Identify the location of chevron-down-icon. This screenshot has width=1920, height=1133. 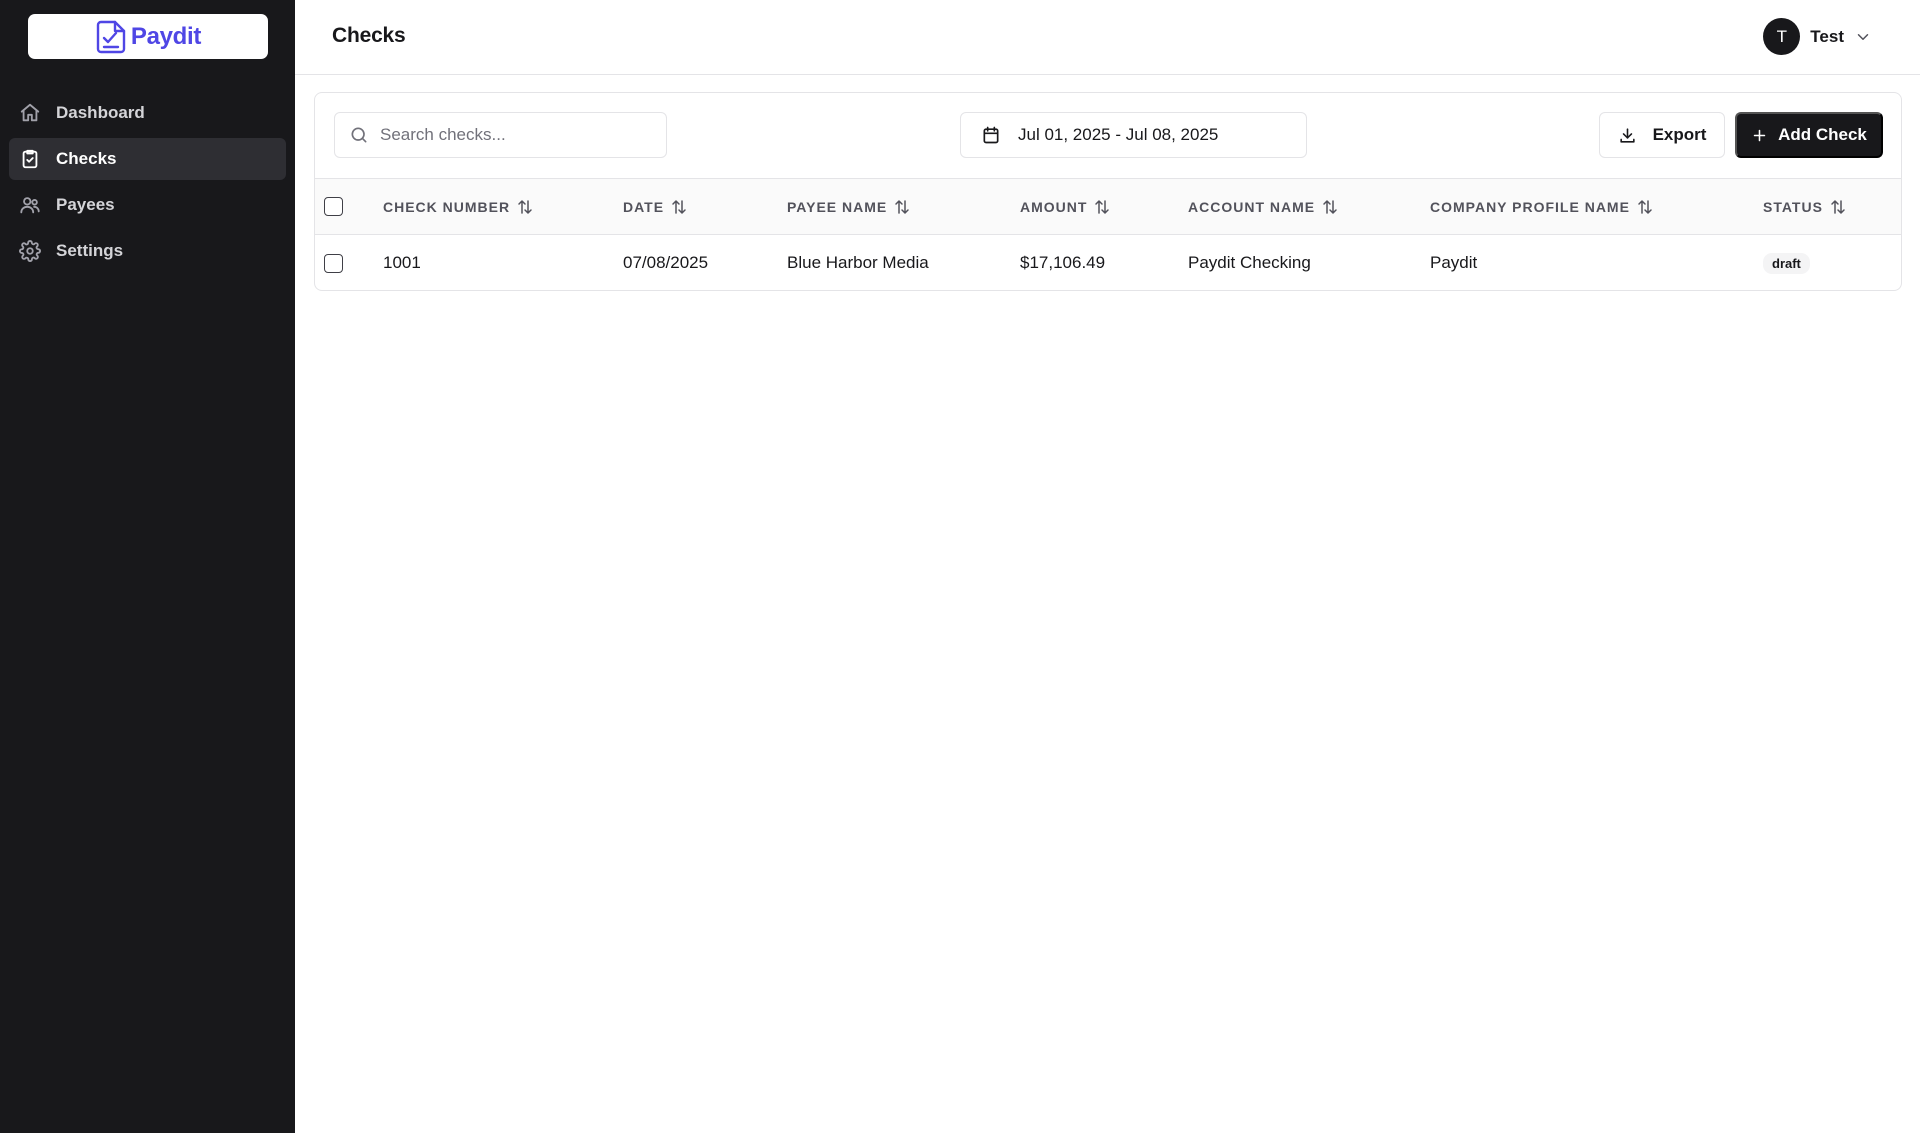
(1863, 37).